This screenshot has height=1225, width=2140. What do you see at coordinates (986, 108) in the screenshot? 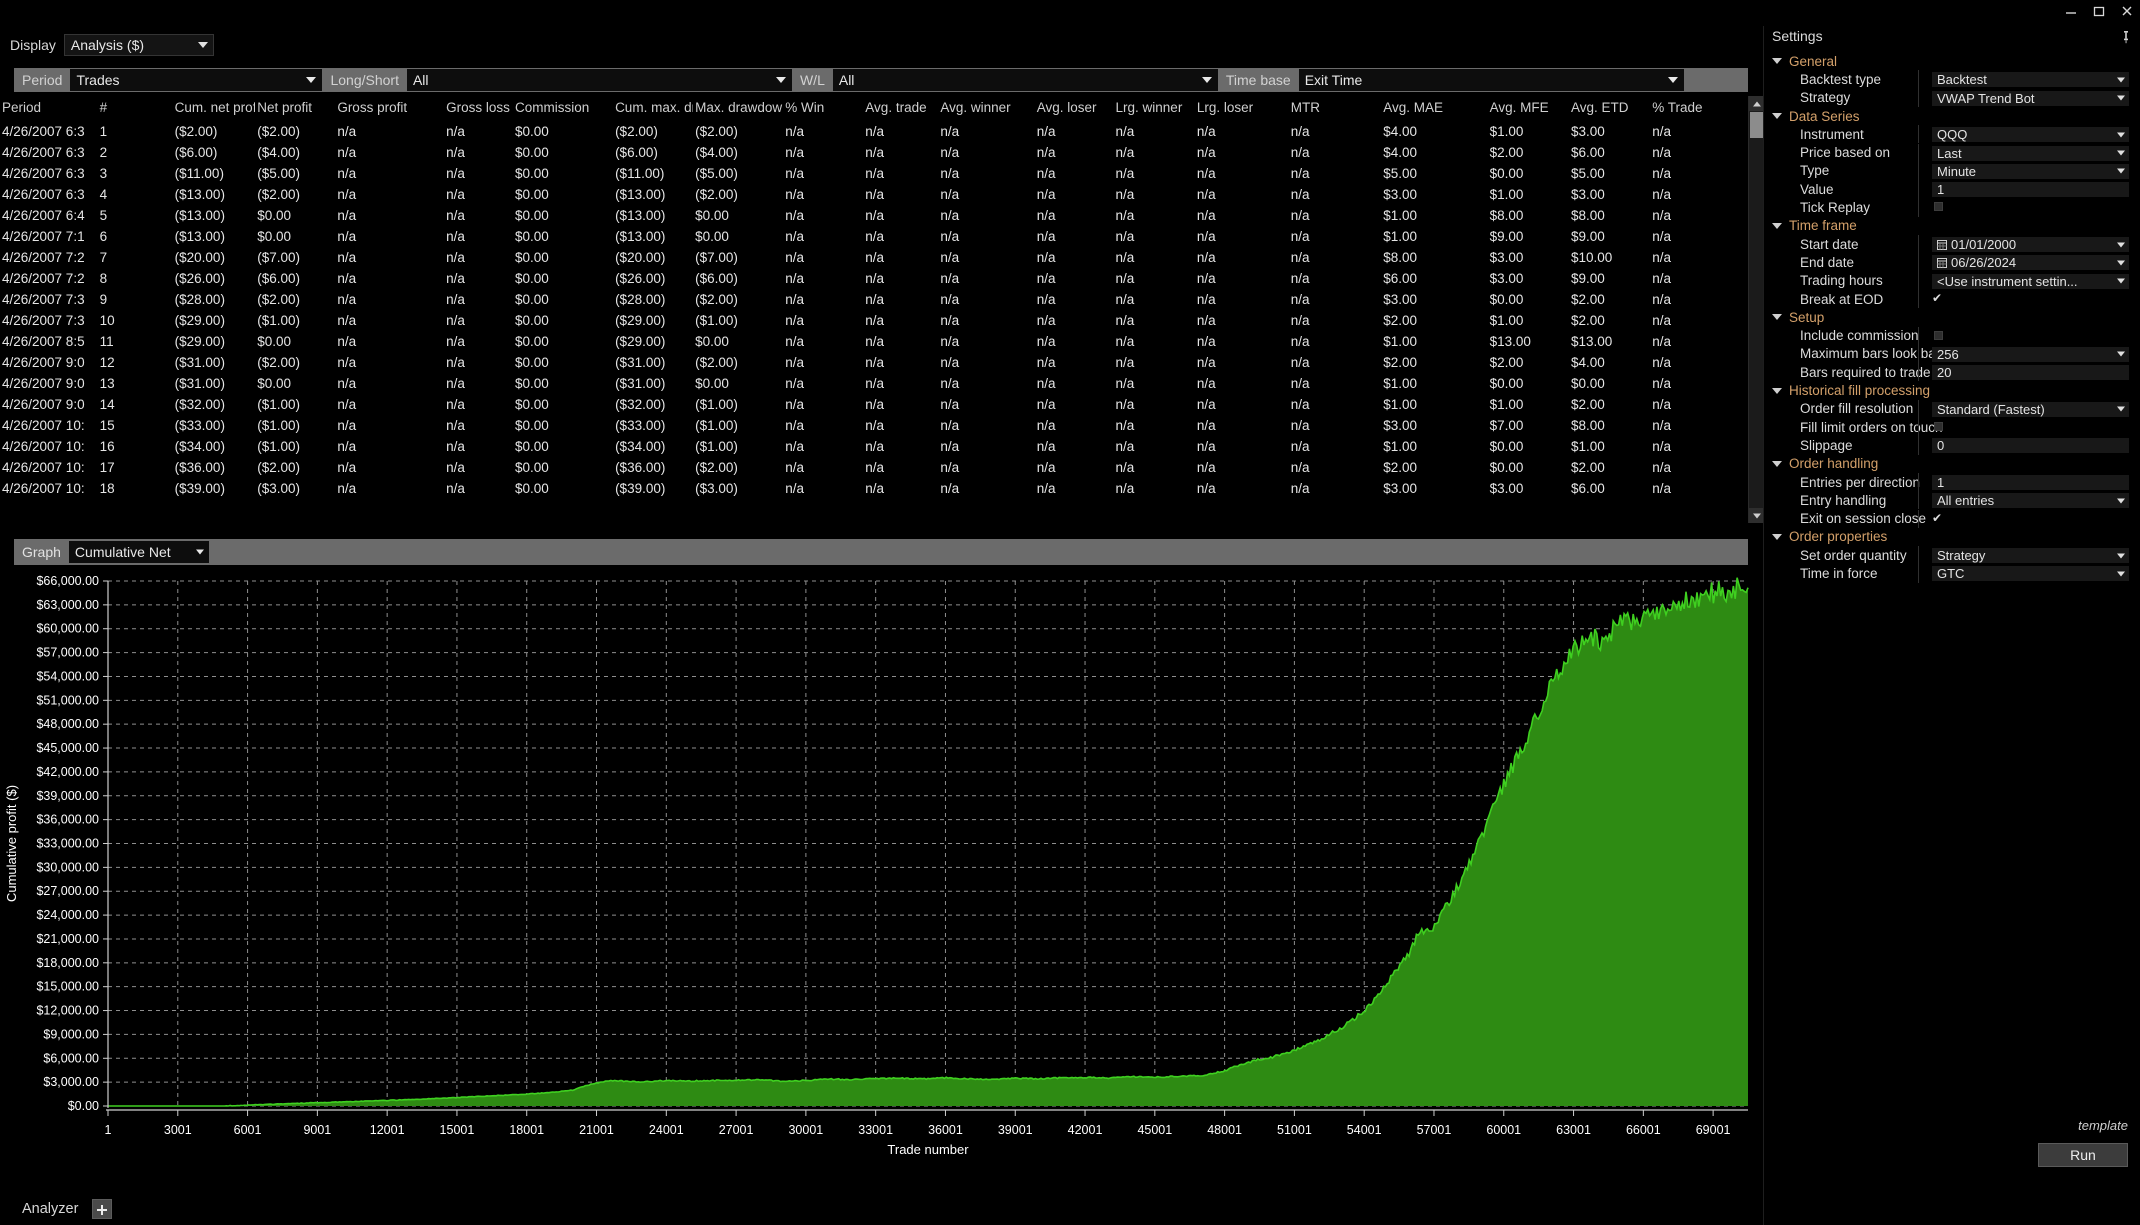
I see `column-header: Avg. winner` at bounding box center [986, 108].